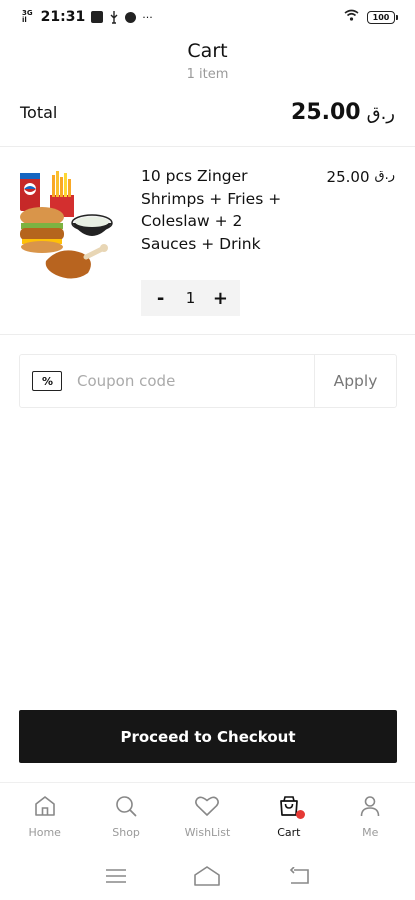  I want to click on item-count: 1 item, so click(207, 74).